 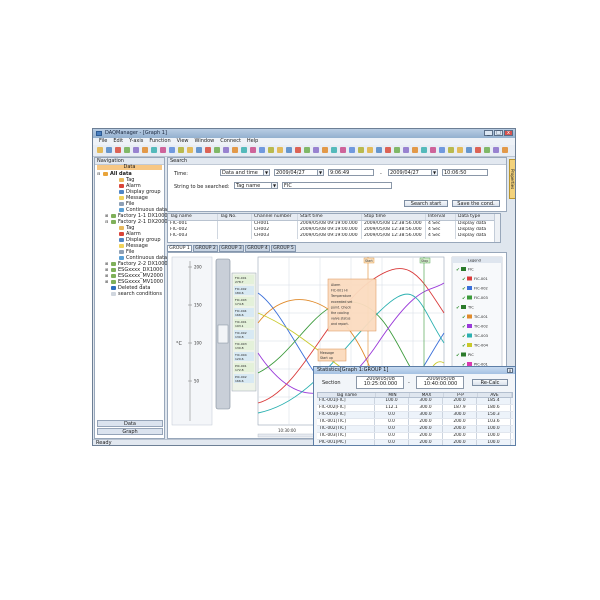 What do you see at coordinates (193, 217) in the screenshot?
I see `column-header: Tag name` at bounding box center [193, 217].